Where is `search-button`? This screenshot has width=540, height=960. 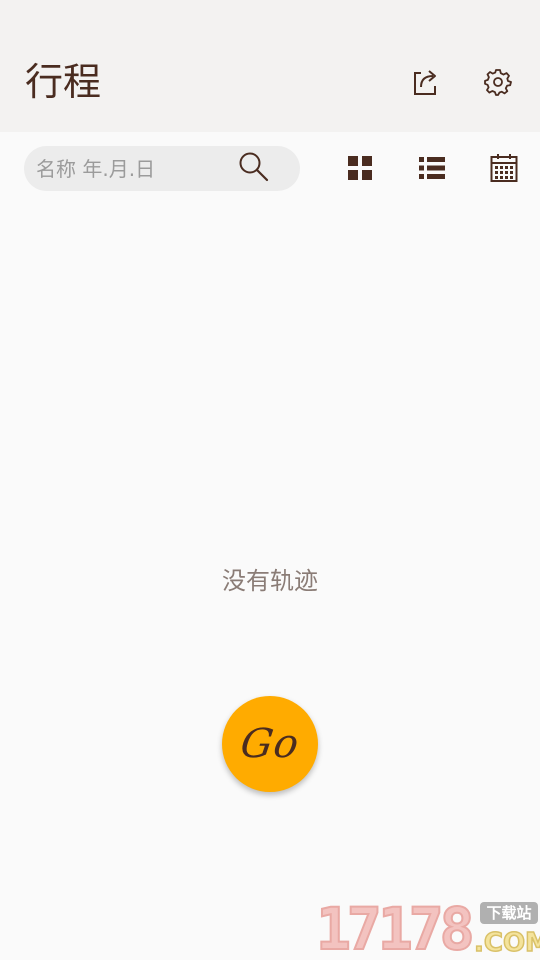 search-button is located at coordinates (254, 169).